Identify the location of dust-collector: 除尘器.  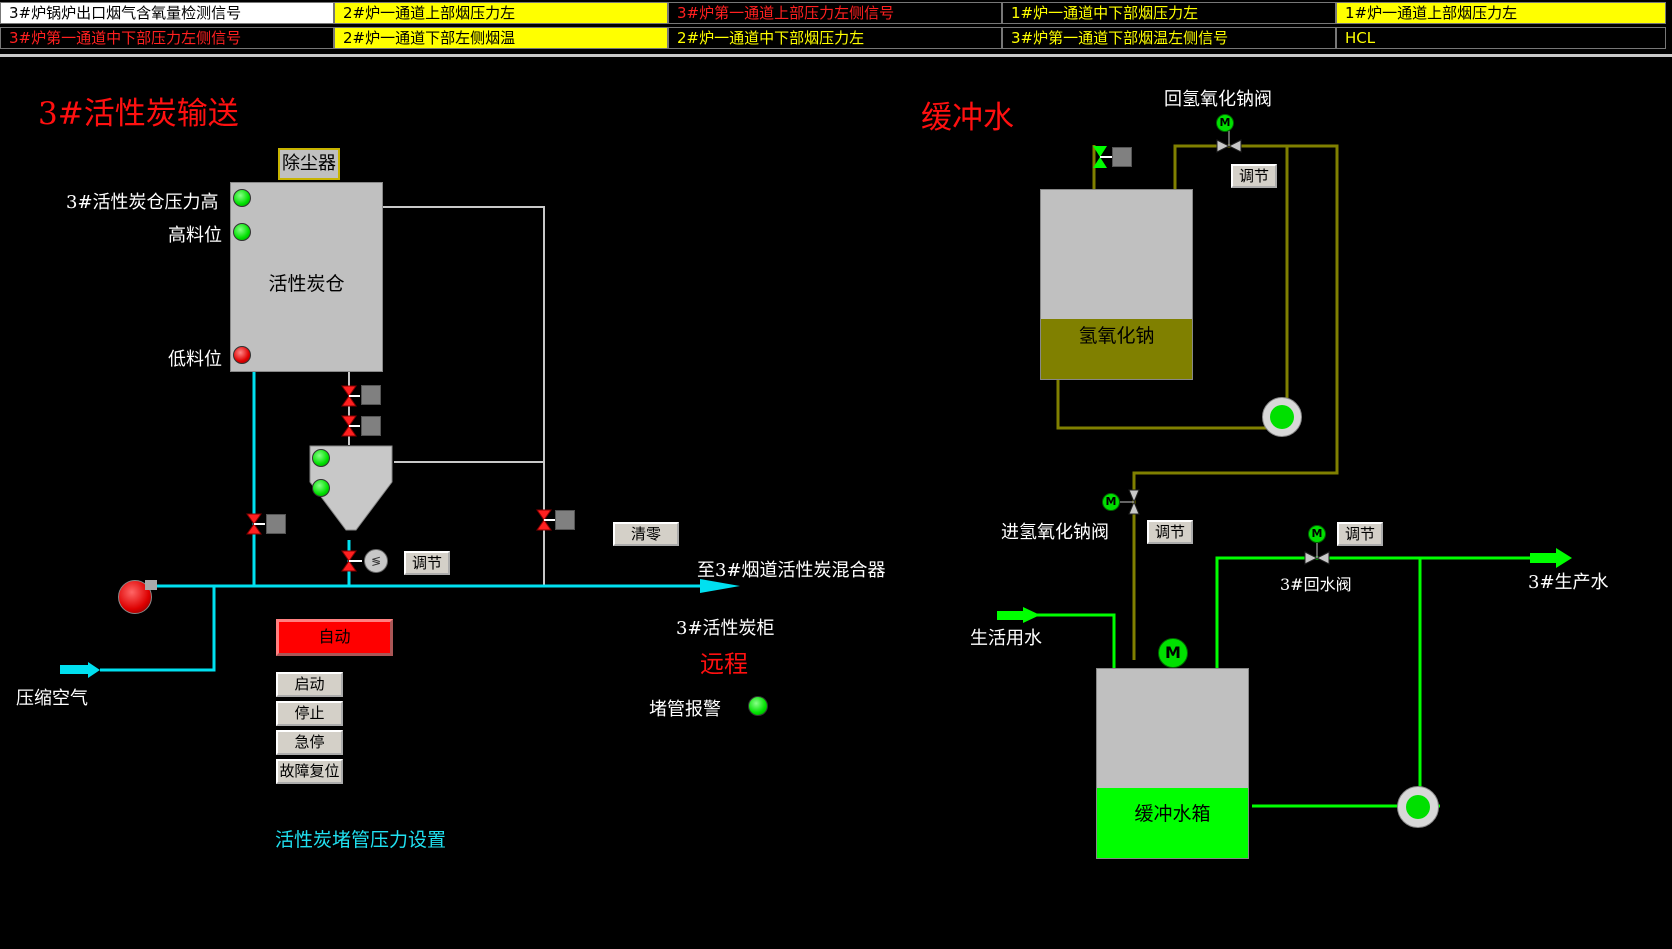
(309, 164).